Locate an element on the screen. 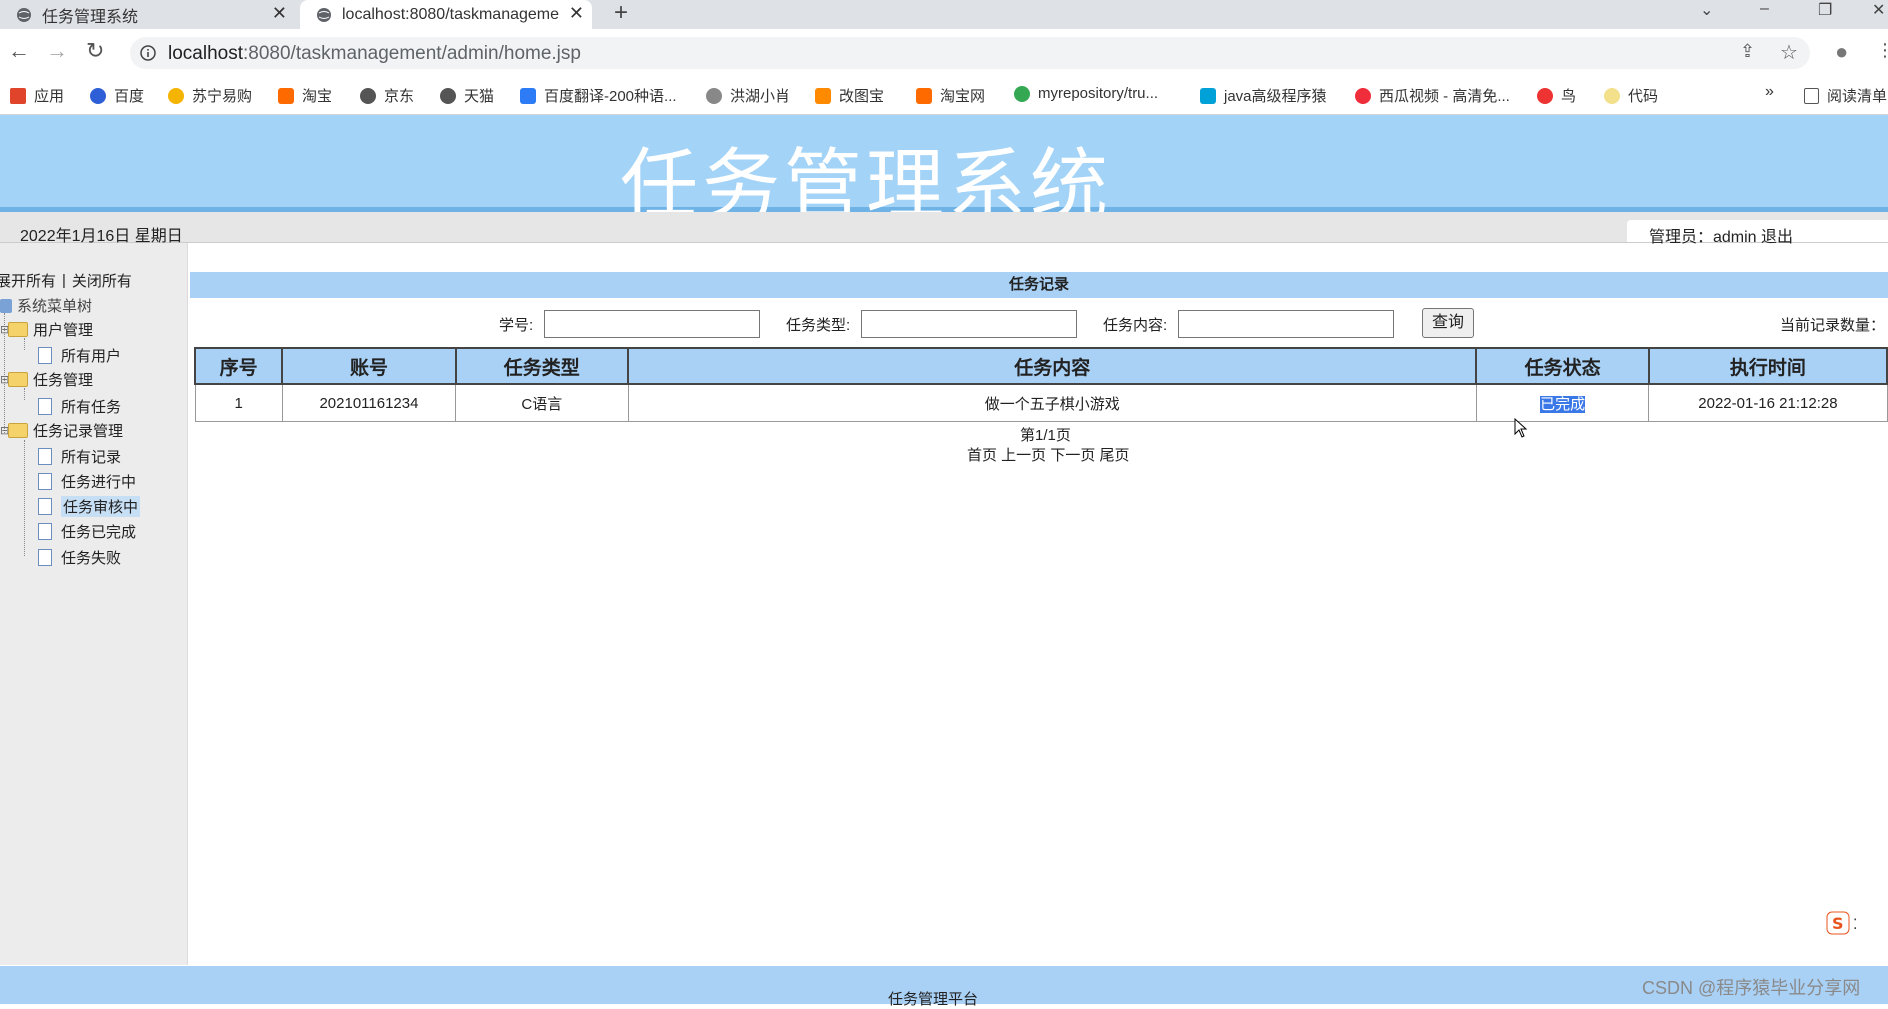  bookmark-java: java高级程序猿 is located at coordinates (1263, 95).